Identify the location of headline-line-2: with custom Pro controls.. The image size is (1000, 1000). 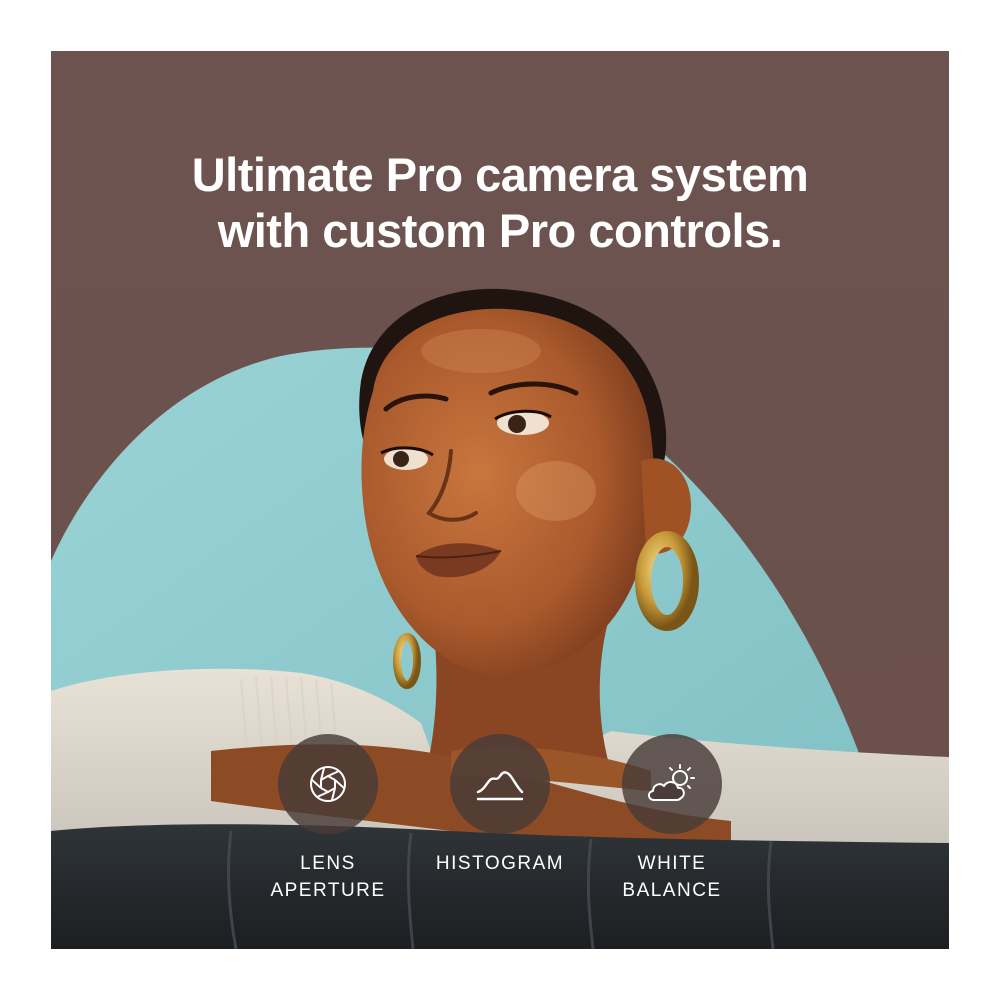
(500, 230).